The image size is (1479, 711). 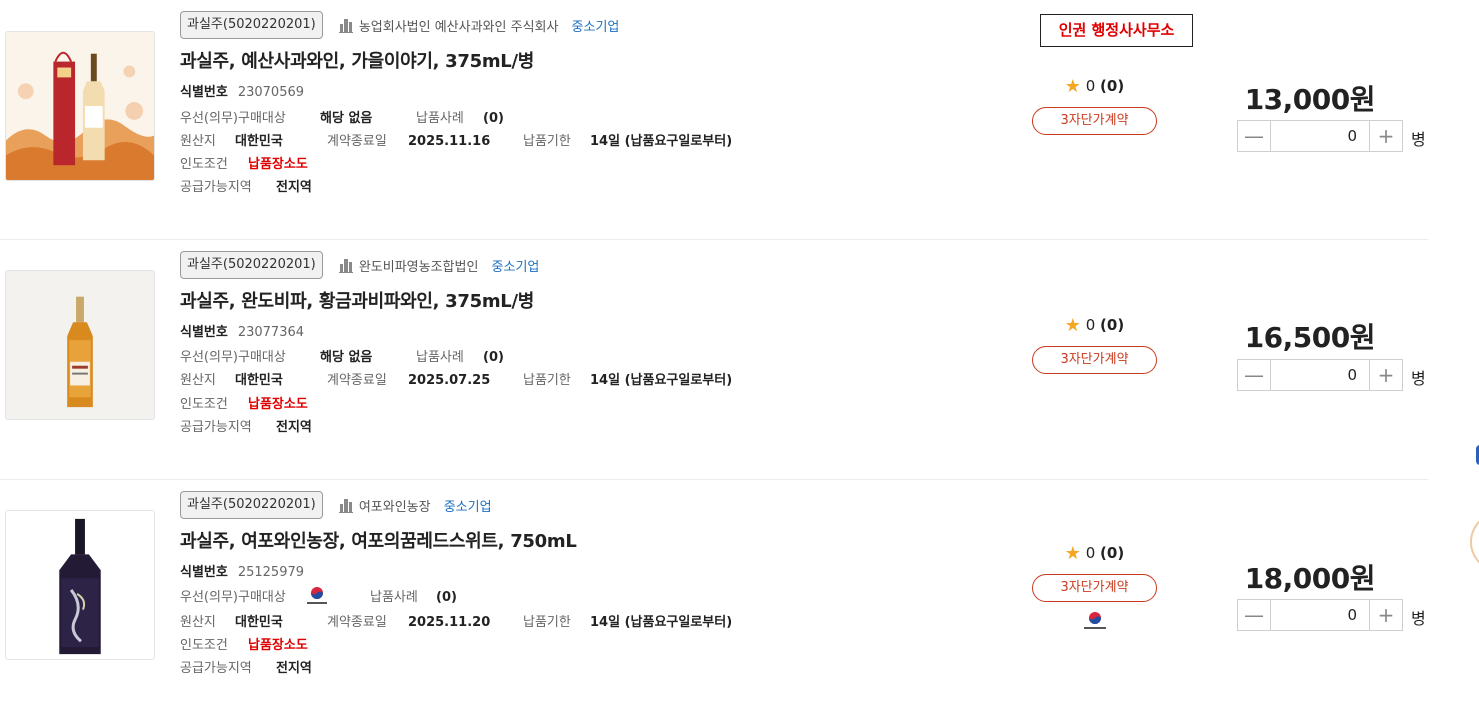 I want to click on id-row: 식별번호 25125979, so click(x=242, y=570).